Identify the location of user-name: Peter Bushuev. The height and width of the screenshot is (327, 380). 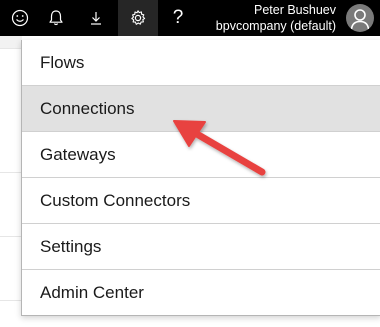
(295, 10).